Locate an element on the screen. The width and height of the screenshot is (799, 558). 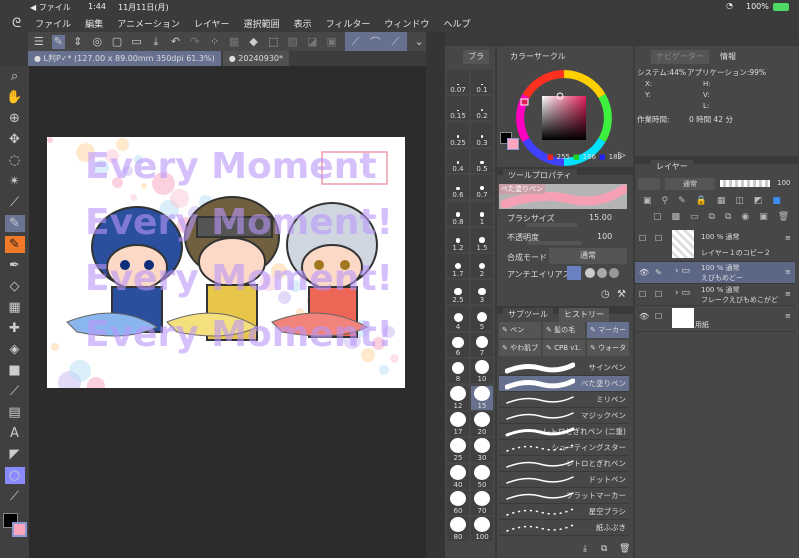
operation-icon: ⊕ is located at coordinates (15, 118).